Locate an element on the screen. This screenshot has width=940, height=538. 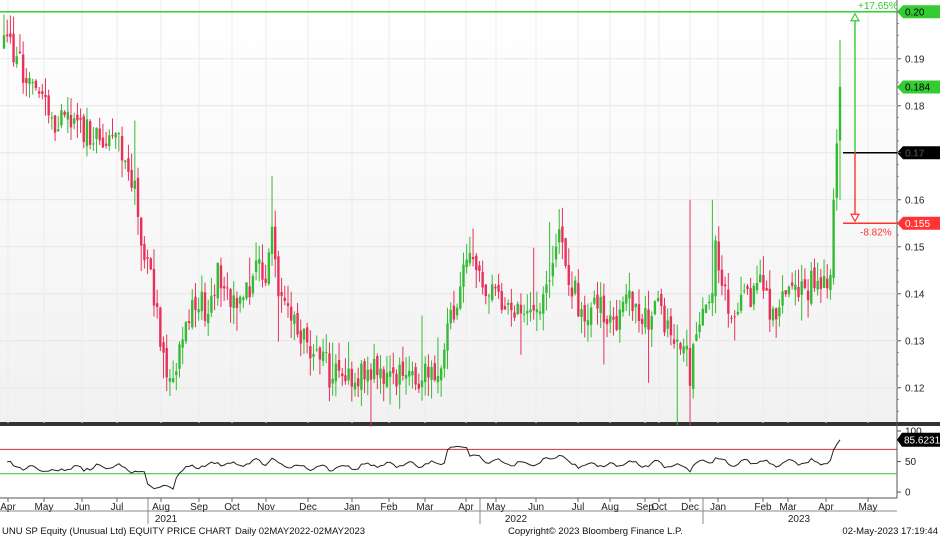
rsi-tick-label: 0 is located at coordinates (908, 493).